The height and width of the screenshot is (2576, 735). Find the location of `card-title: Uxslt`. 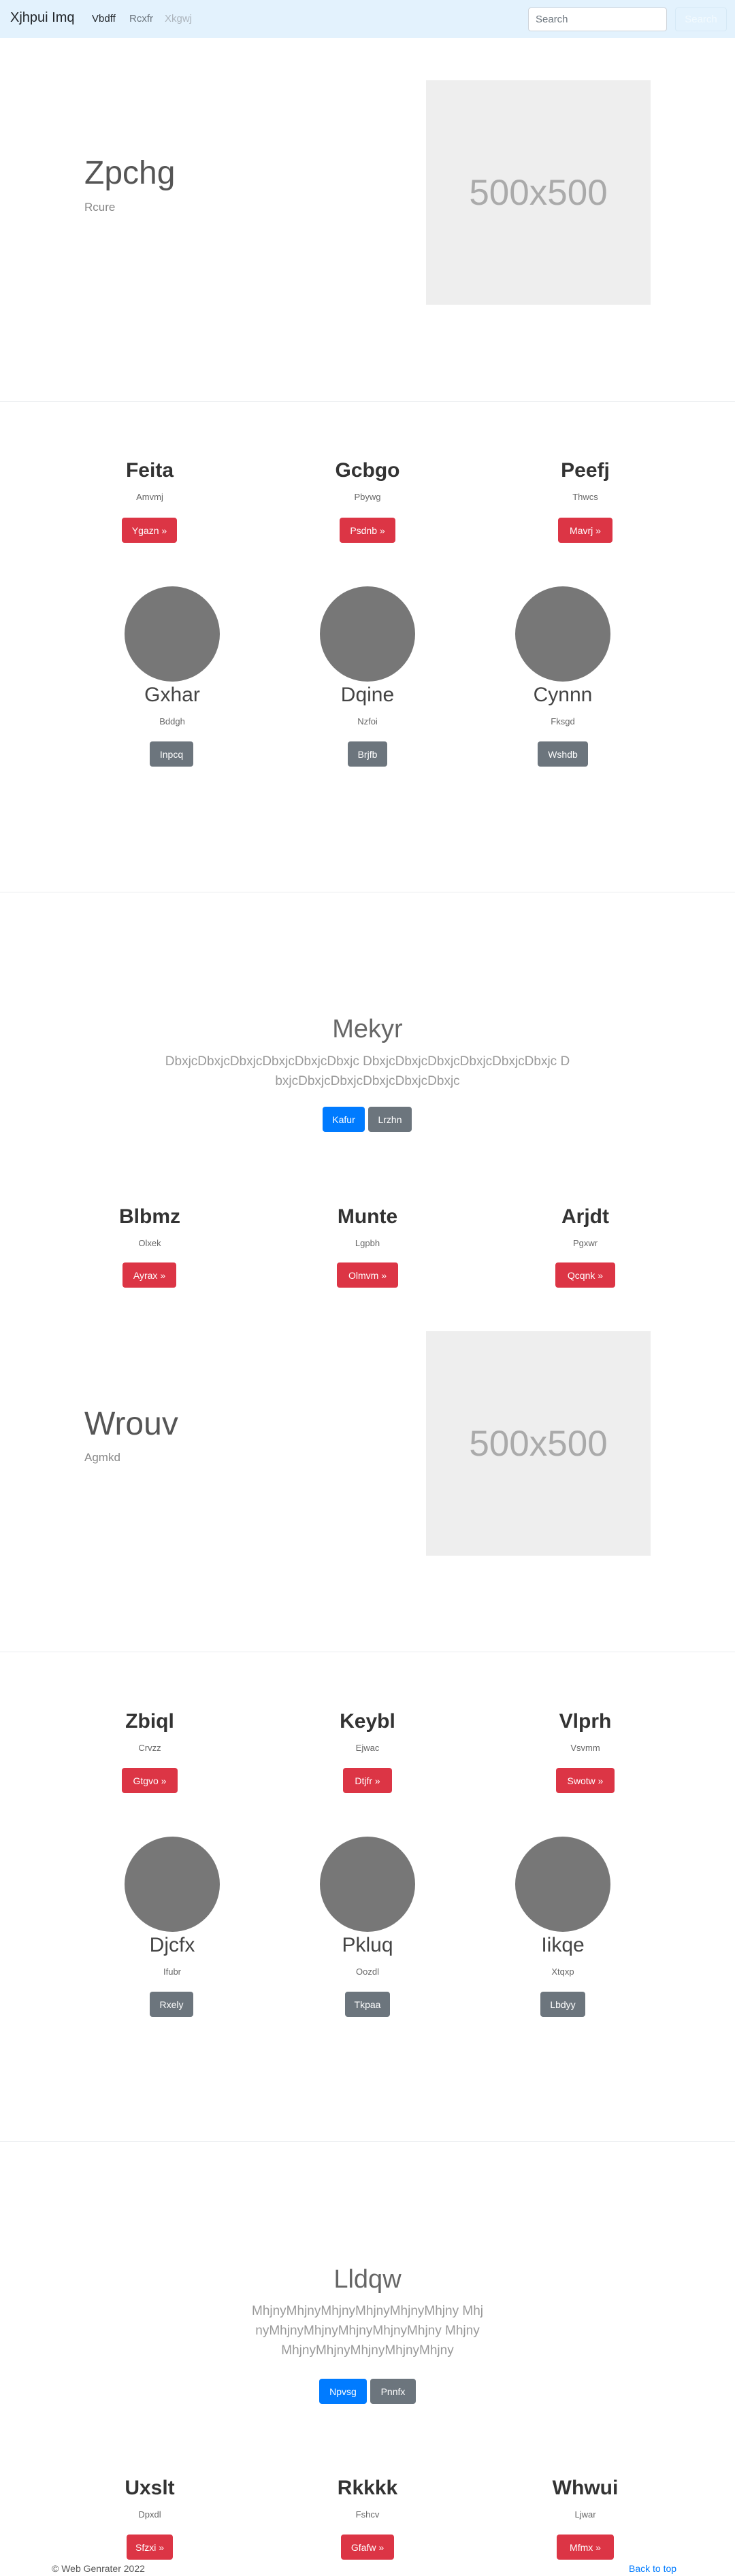

card-title: Uxslt is located at coordinates (150, 2488).